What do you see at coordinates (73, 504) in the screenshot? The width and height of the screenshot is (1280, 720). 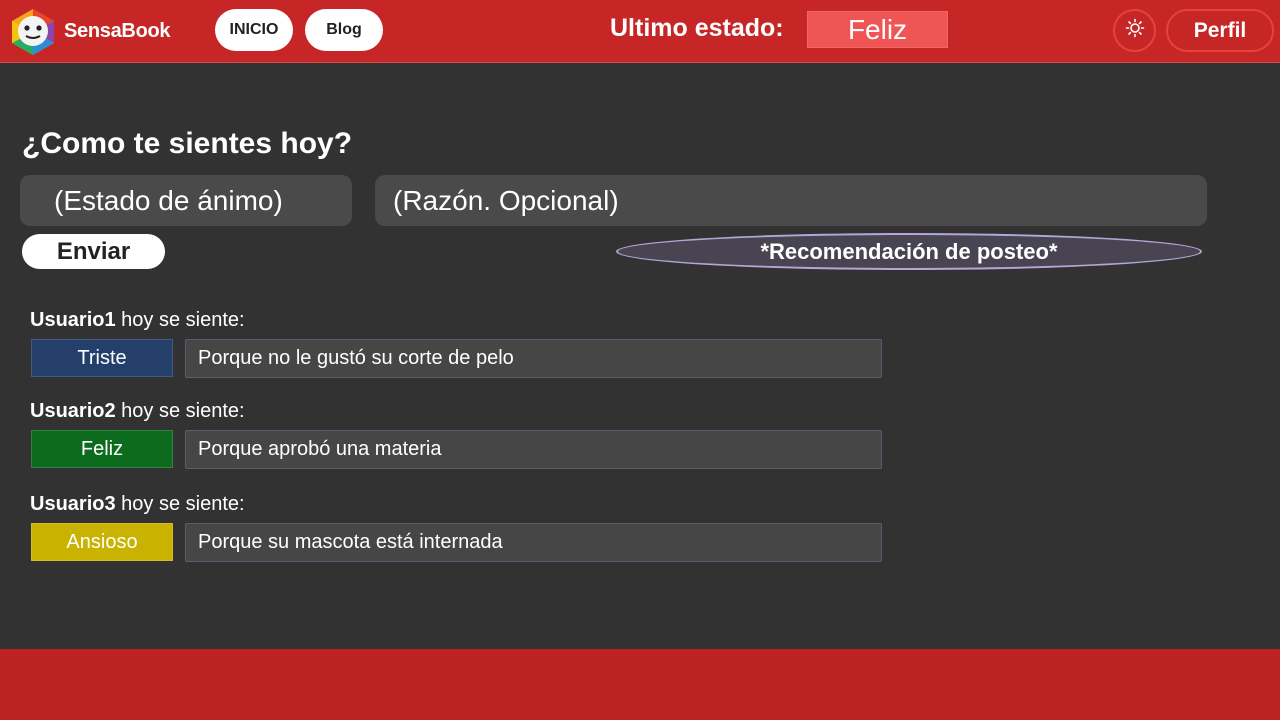 I see `post-username: Usuario3` at bounding box center [73, 504].